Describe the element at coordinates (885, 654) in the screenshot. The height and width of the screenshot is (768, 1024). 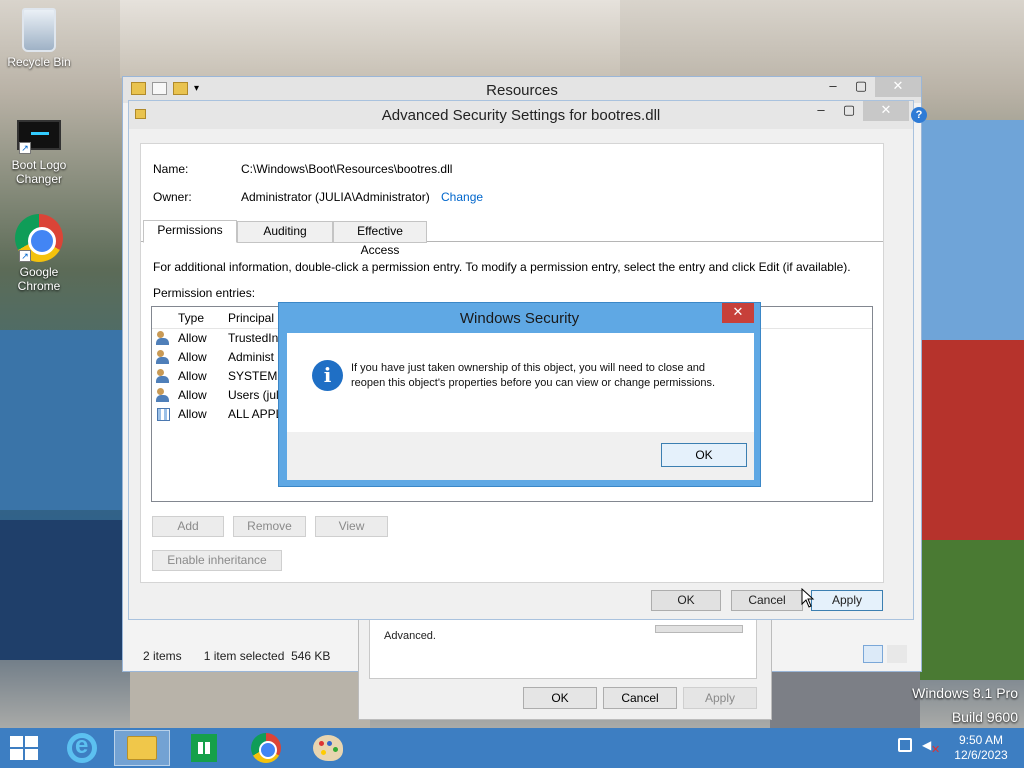
I see `view-switcher` at that location.